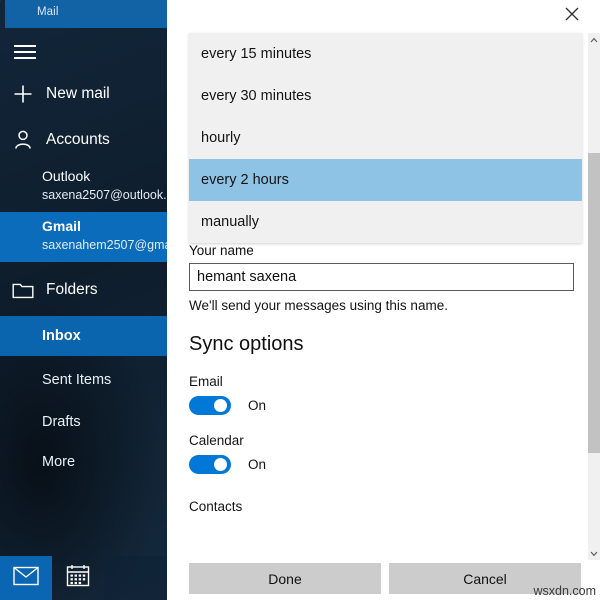 The image size is (600, 600). Describe the element at coordinates (256, 54) in the screenshot. I see `dropdown-option-label: every 15 minutes` at that location.